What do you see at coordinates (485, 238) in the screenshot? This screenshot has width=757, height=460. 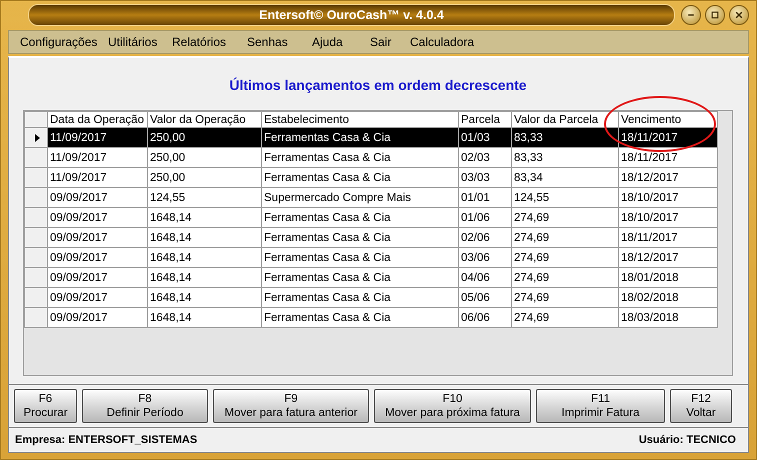 I see `table-cell: 02/06` at bounding box center [485, 238].